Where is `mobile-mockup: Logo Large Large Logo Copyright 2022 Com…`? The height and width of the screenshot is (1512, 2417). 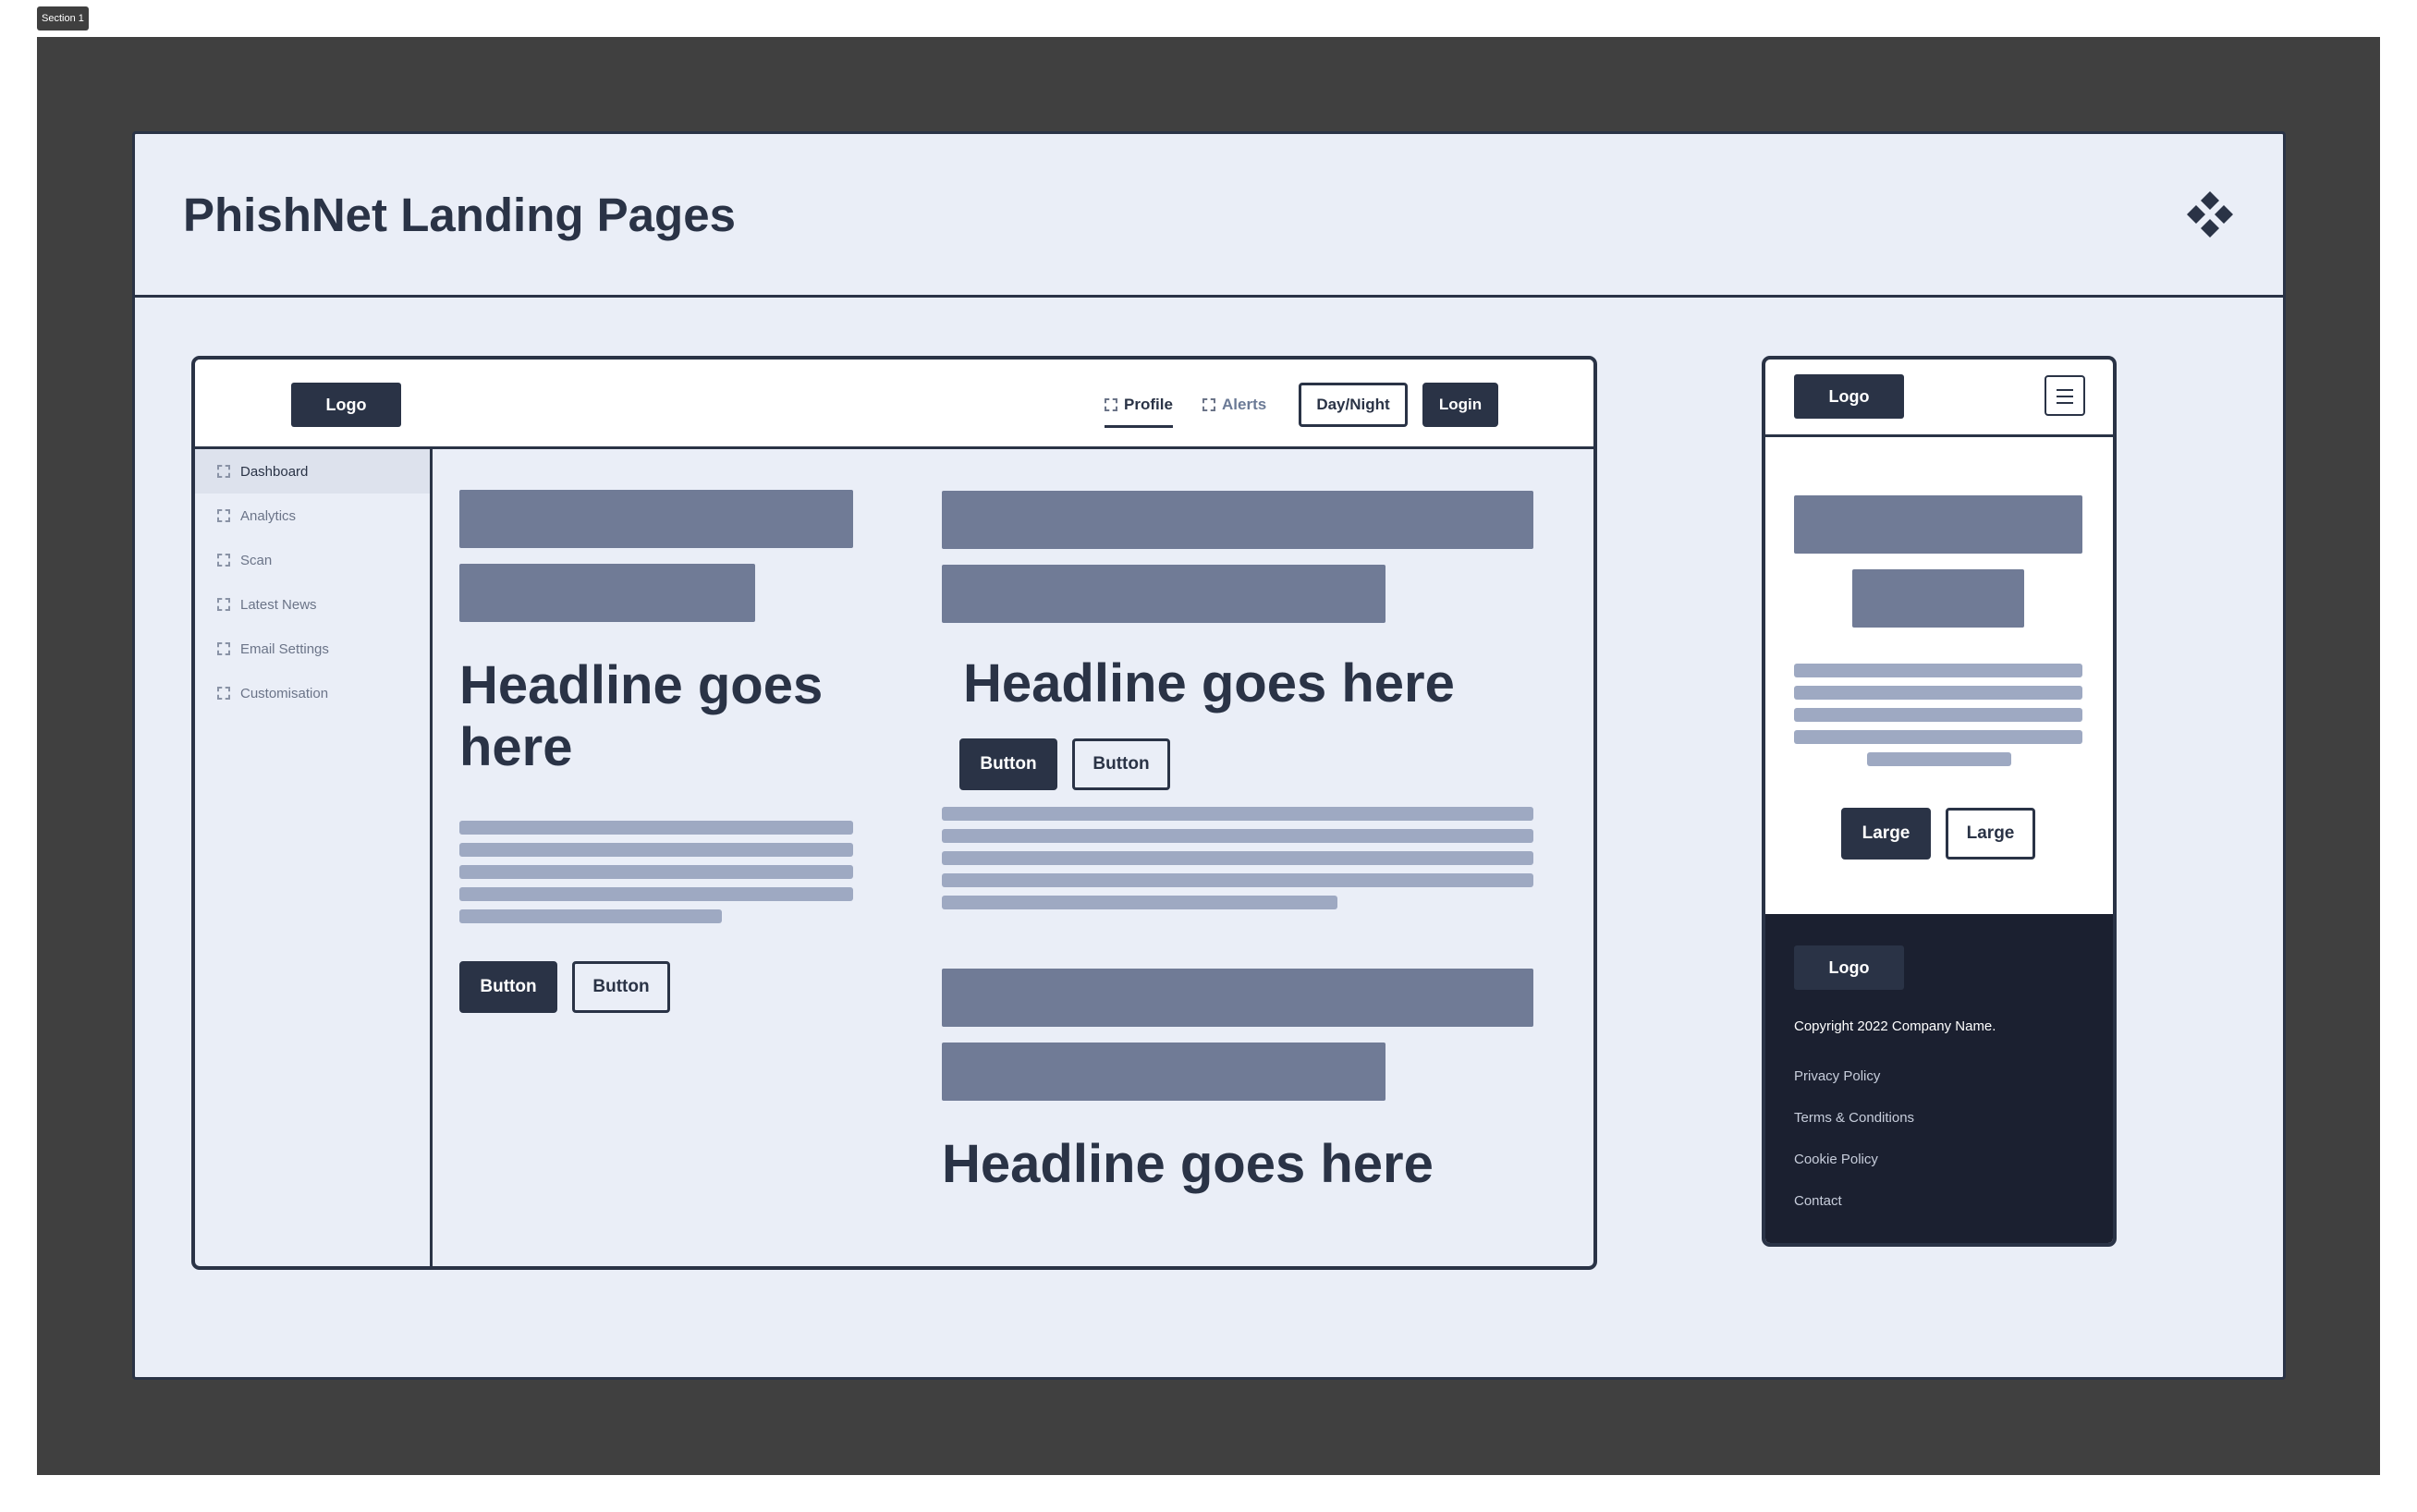
mobile-mockup: Logo Large Large Logo Copyright 2022 Com… is located at coordinates (1939, 802).